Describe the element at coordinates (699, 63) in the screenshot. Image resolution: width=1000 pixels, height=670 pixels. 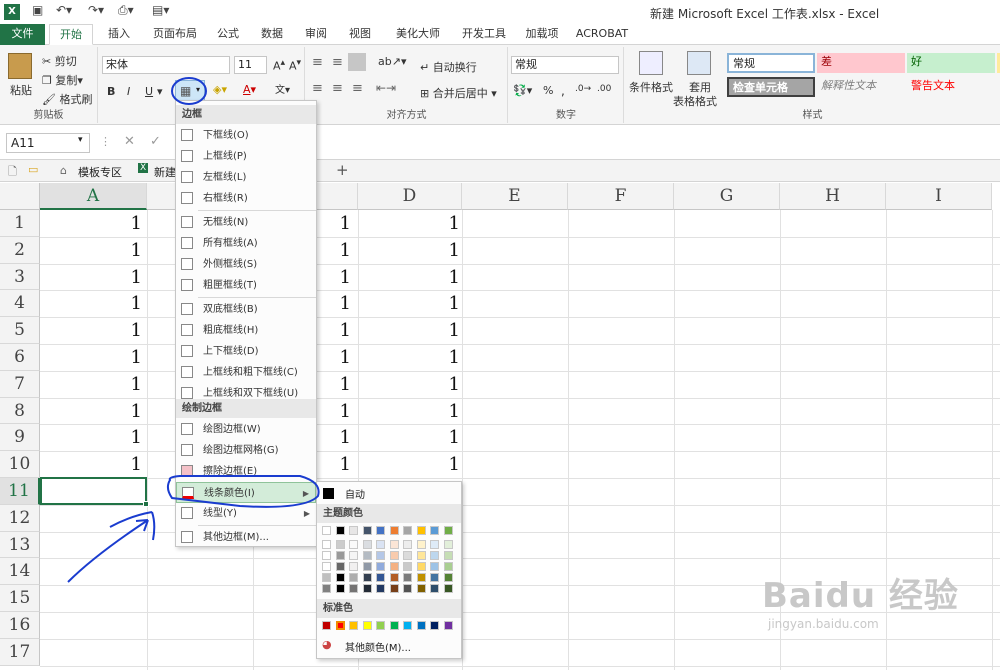
I see `table-format-icon` at that location.